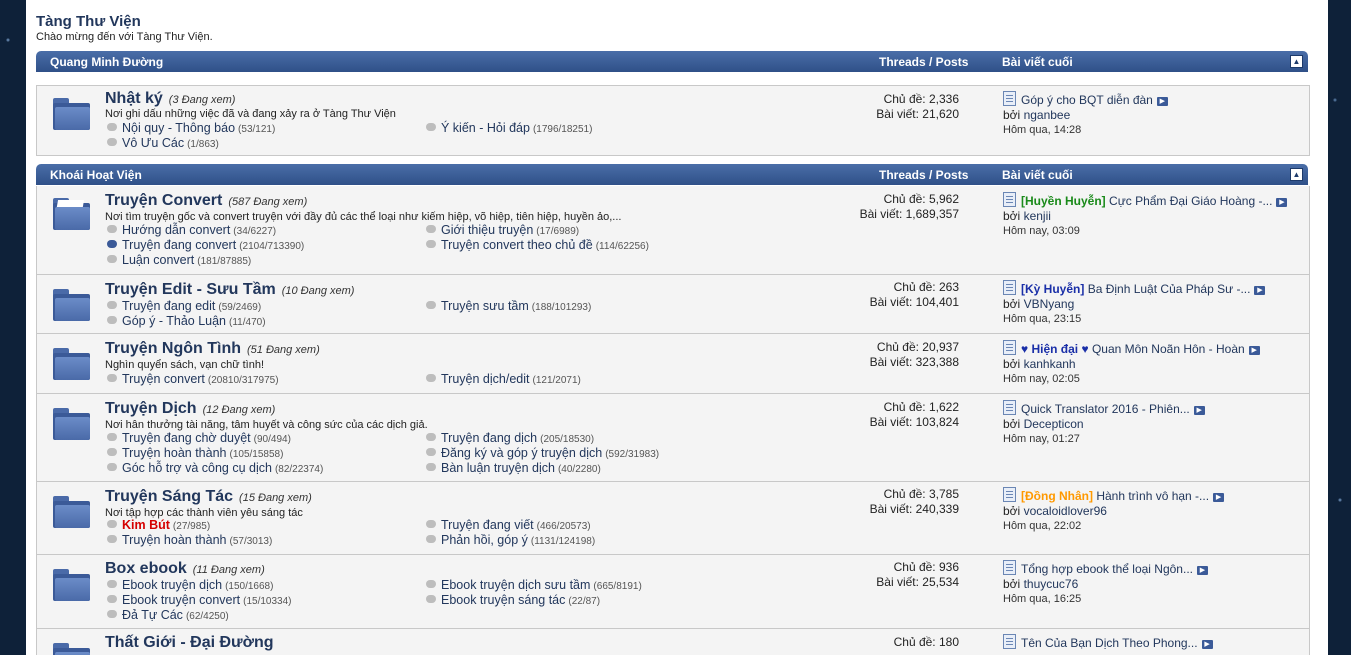 The width and height of the screenshot is (1351, 655). Describe the element at coordinates (106, 62) in the screenshot. I see `category-name: Quang Minh Đường` at that location.